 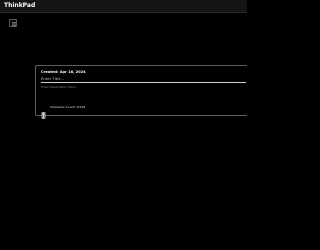 What do you see at coordinates (143, 87) in the screenshot?
I see `note-description-input` at bounding box center [143, 87].